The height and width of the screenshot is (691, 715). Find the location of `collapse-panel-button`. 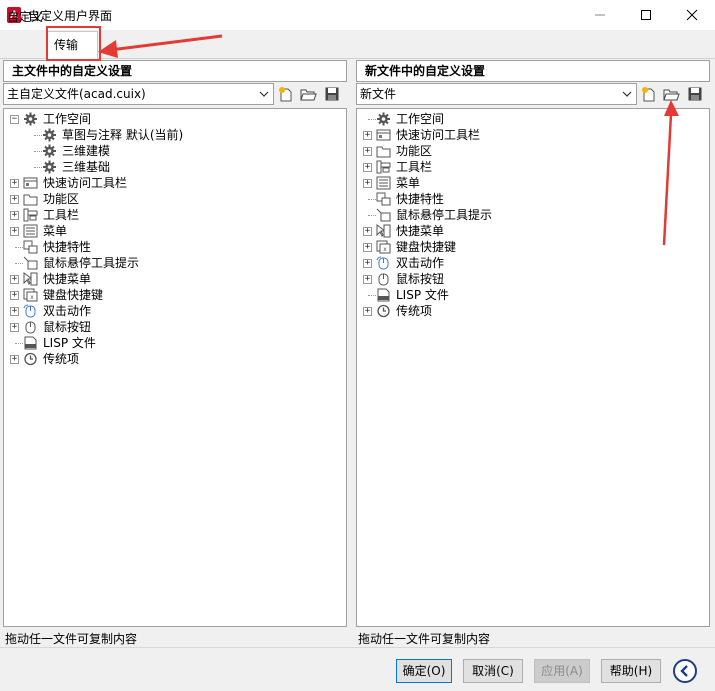

collapse-panel-button is located at coordinates (685, 671).